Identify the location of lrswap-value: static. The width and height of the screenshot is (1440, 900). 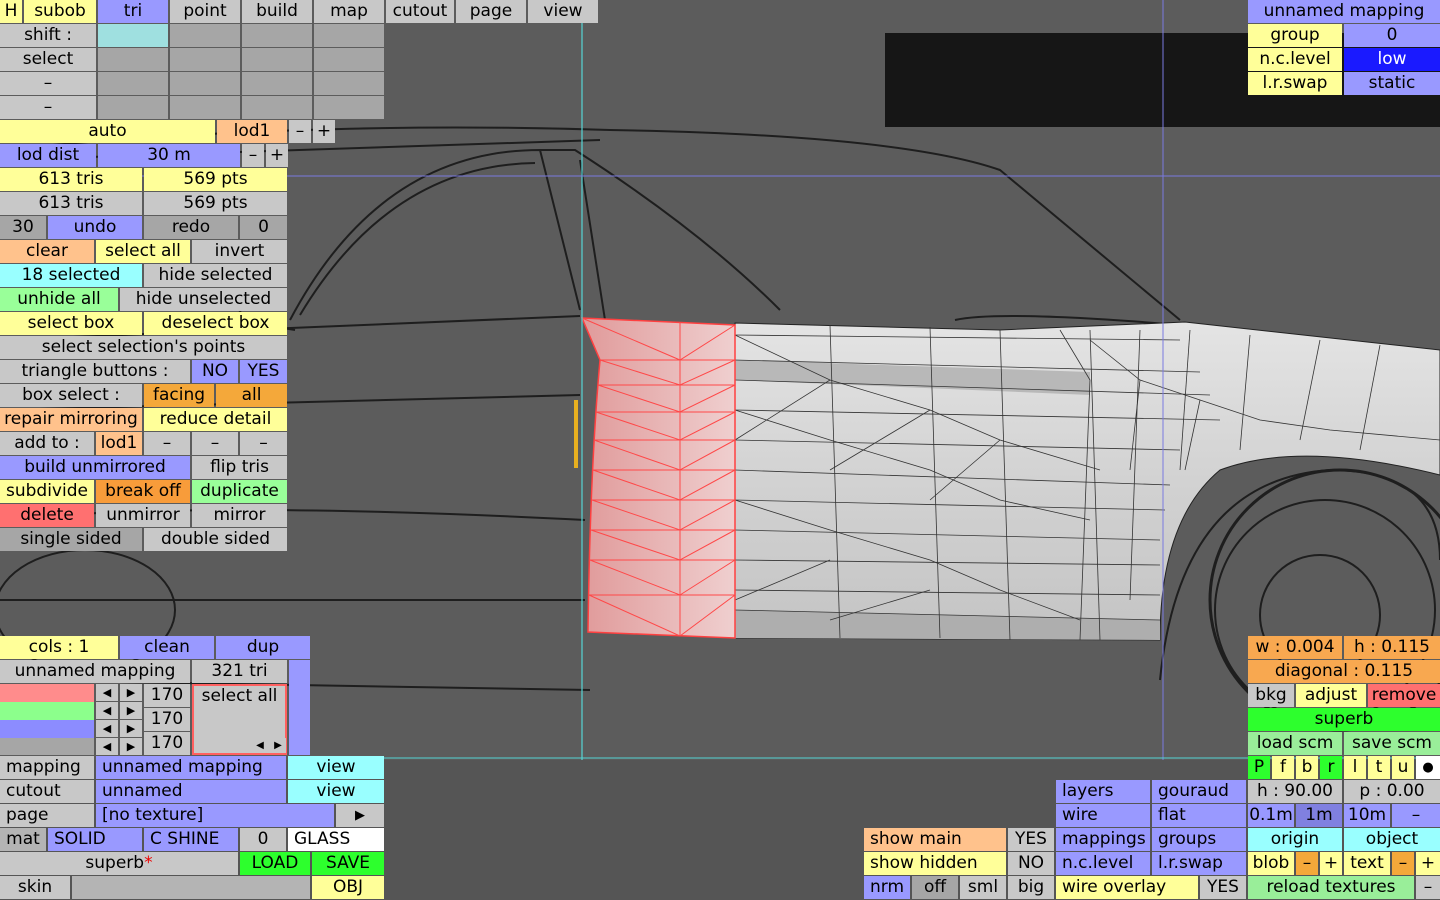
(1392, 83).